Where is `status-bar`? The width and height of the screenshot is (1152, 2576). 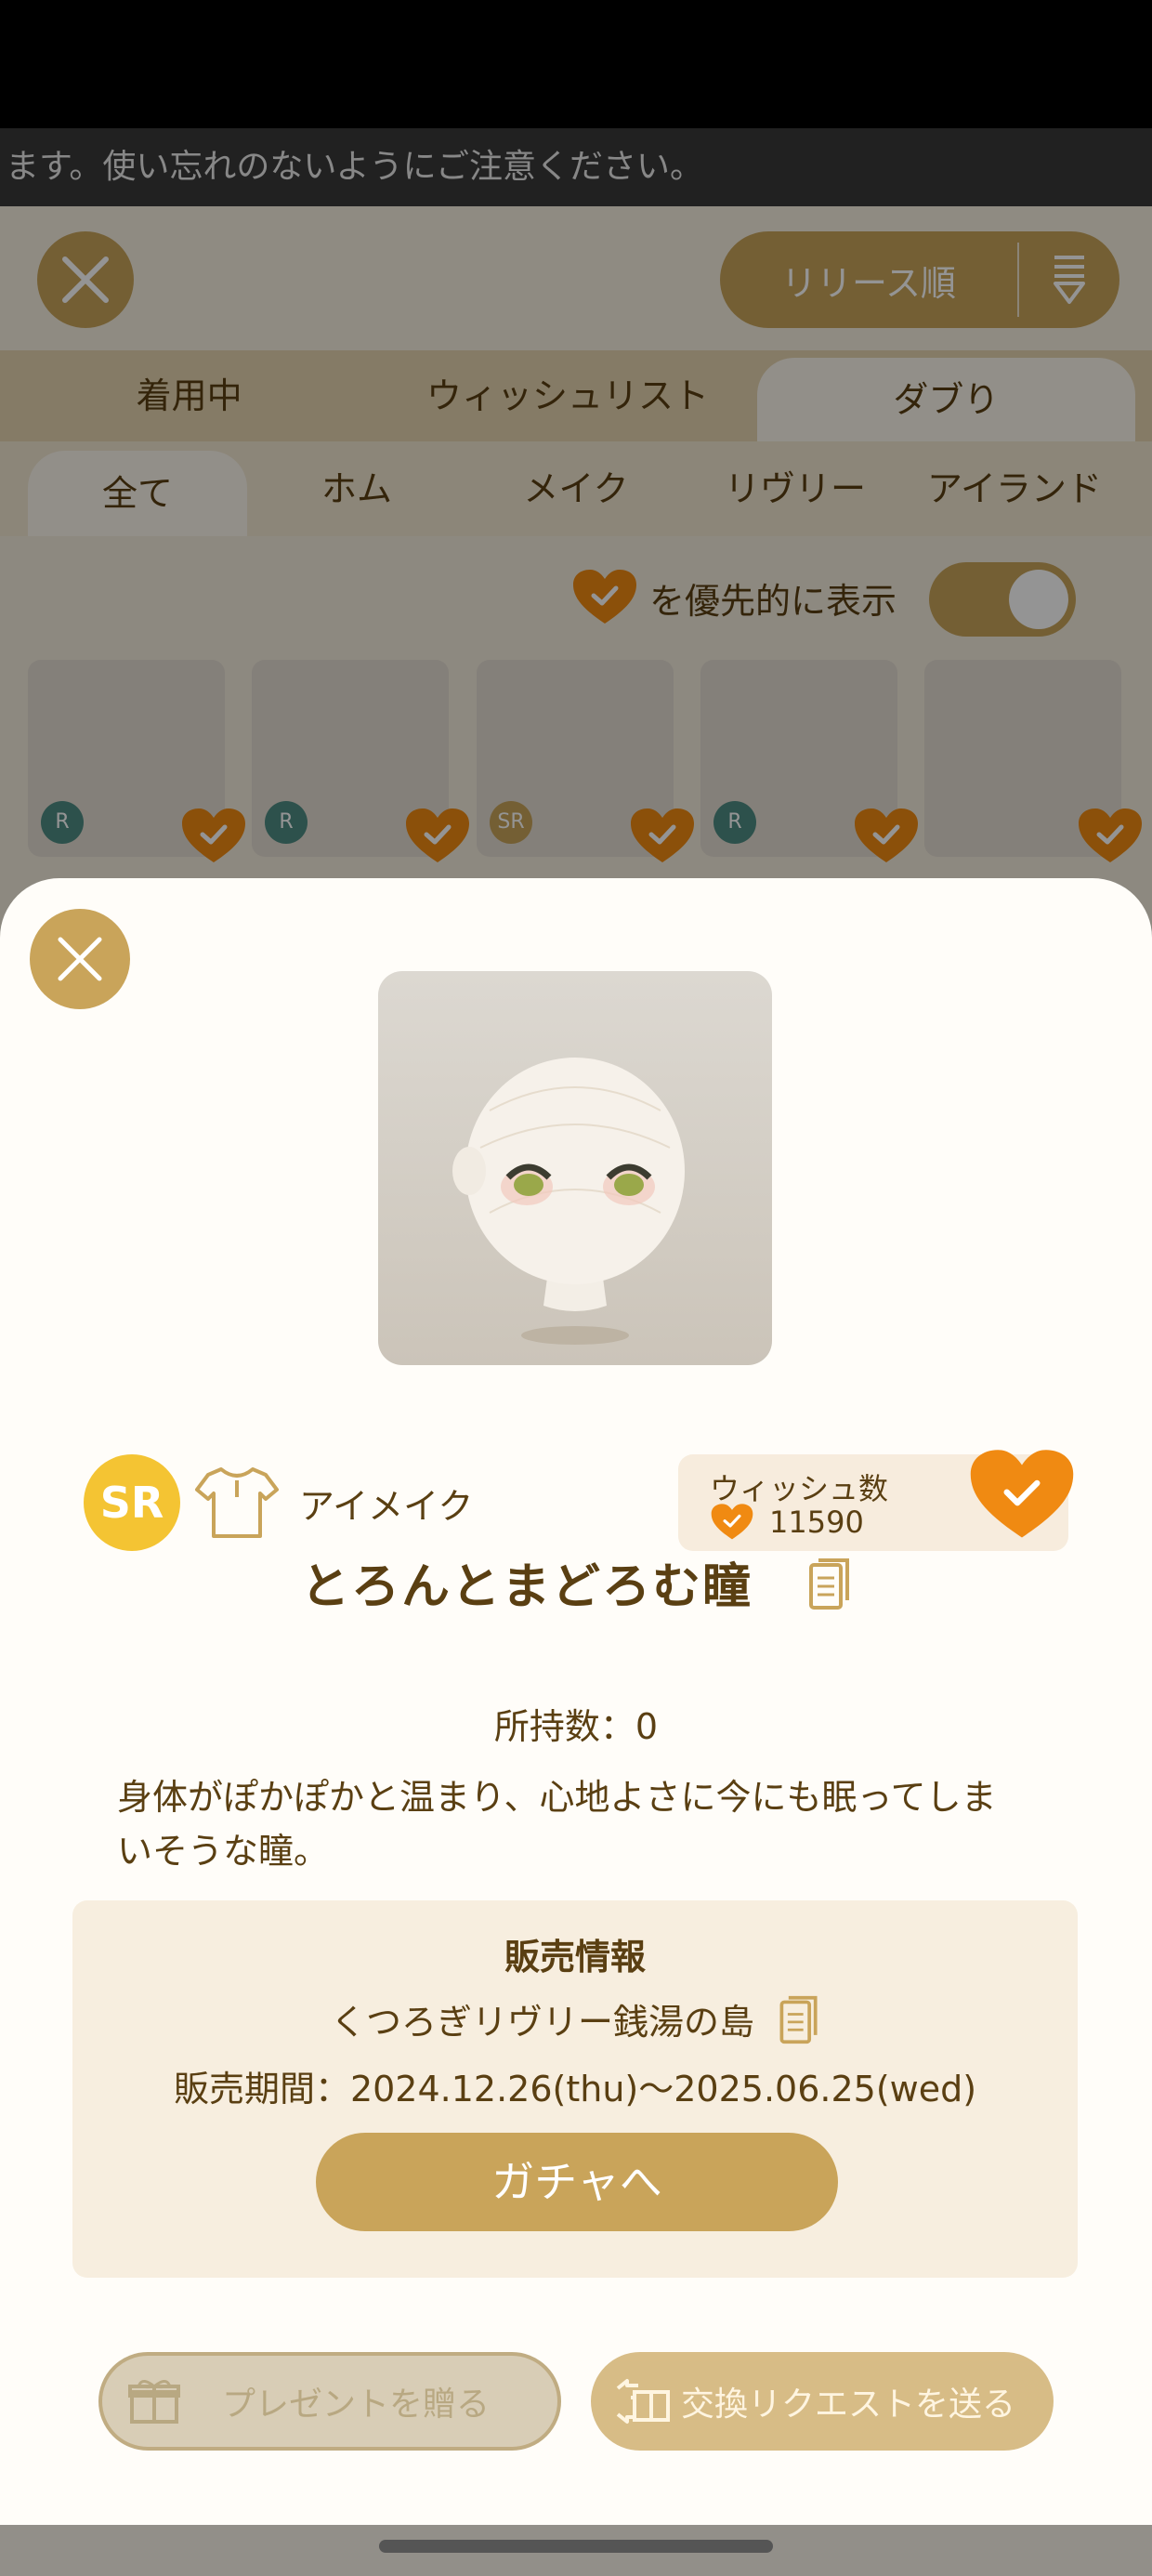
status-bar is located at coordinates (576, 64).